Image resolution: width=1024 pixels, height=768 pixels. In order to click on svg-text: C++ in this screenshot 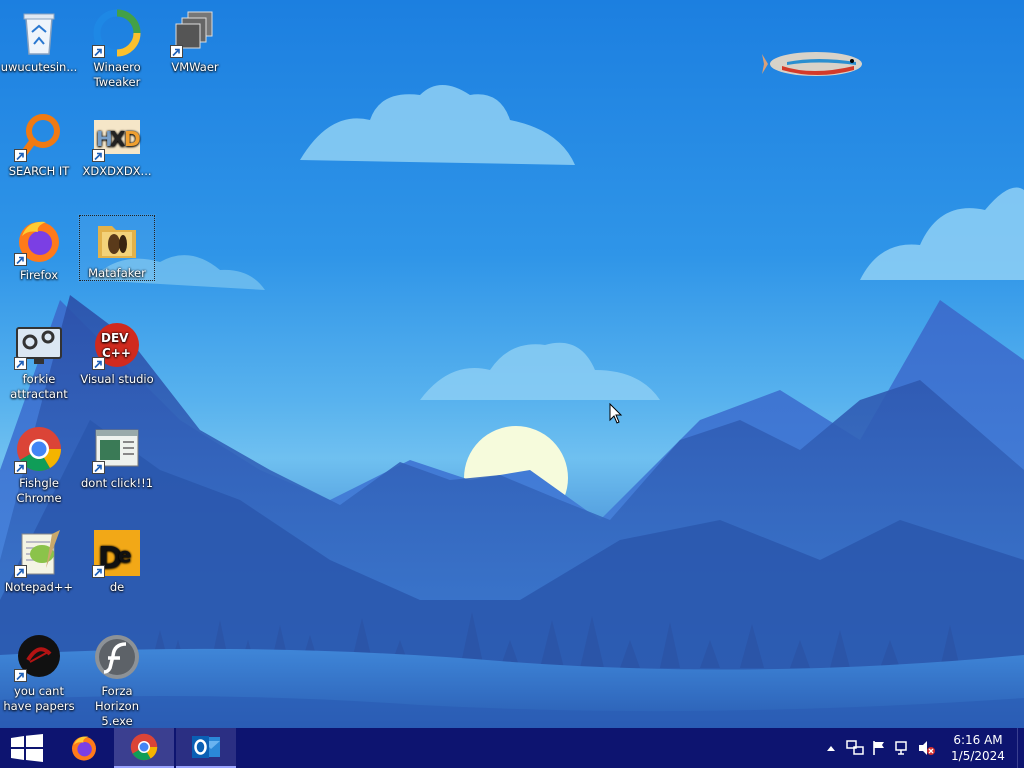, I will do `click(116, 353)`.